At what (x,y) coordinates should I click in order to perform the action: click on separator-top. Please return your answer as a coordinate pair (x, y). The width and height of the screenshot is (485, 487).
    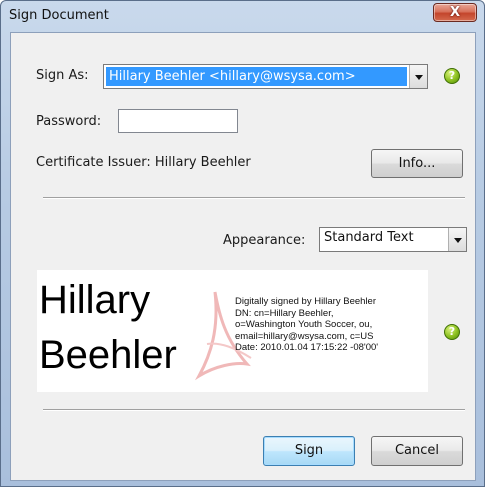
    Looking at the image, I should click on (254, 198).